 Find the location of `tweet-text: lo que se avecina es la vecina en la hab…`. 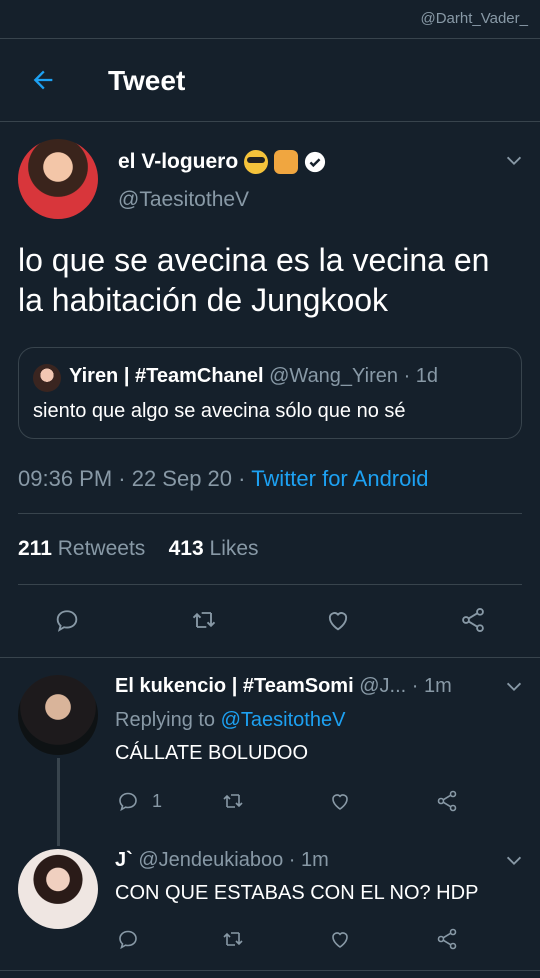

tweet-text: lo que se avecina es la vecina en la hab… is located at coordinates (254, 280).